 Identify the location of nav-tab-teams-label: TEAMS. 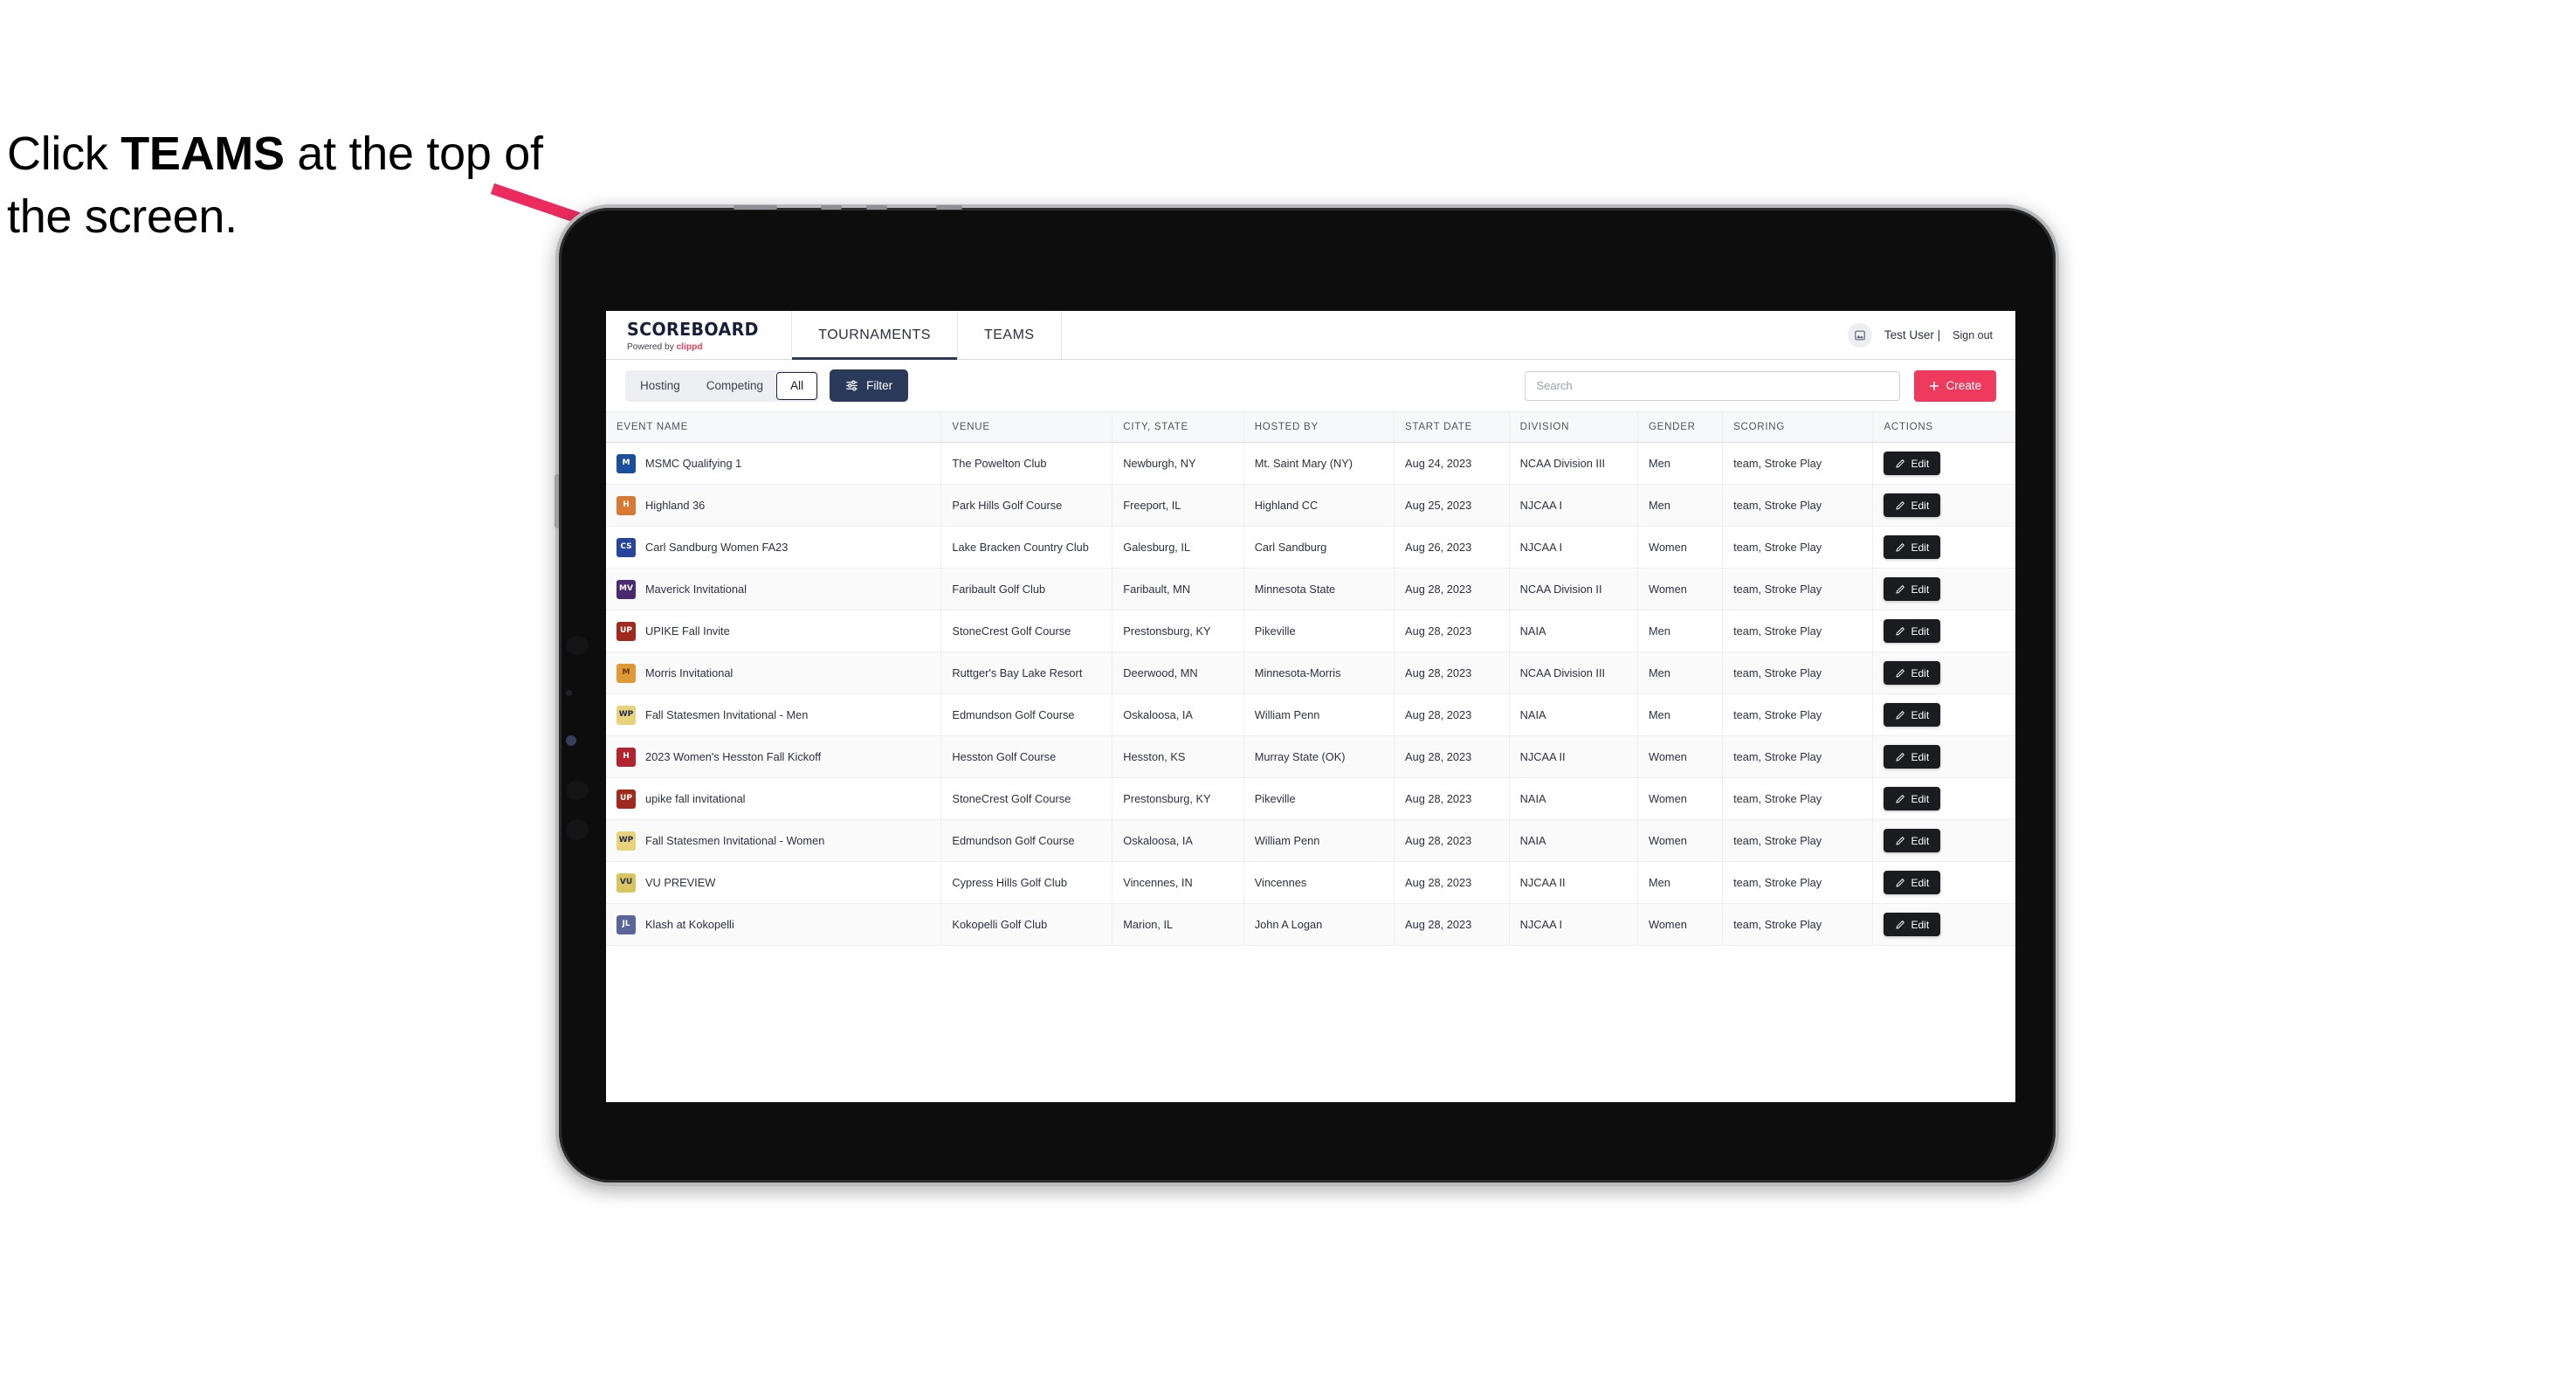
(1009, 334).